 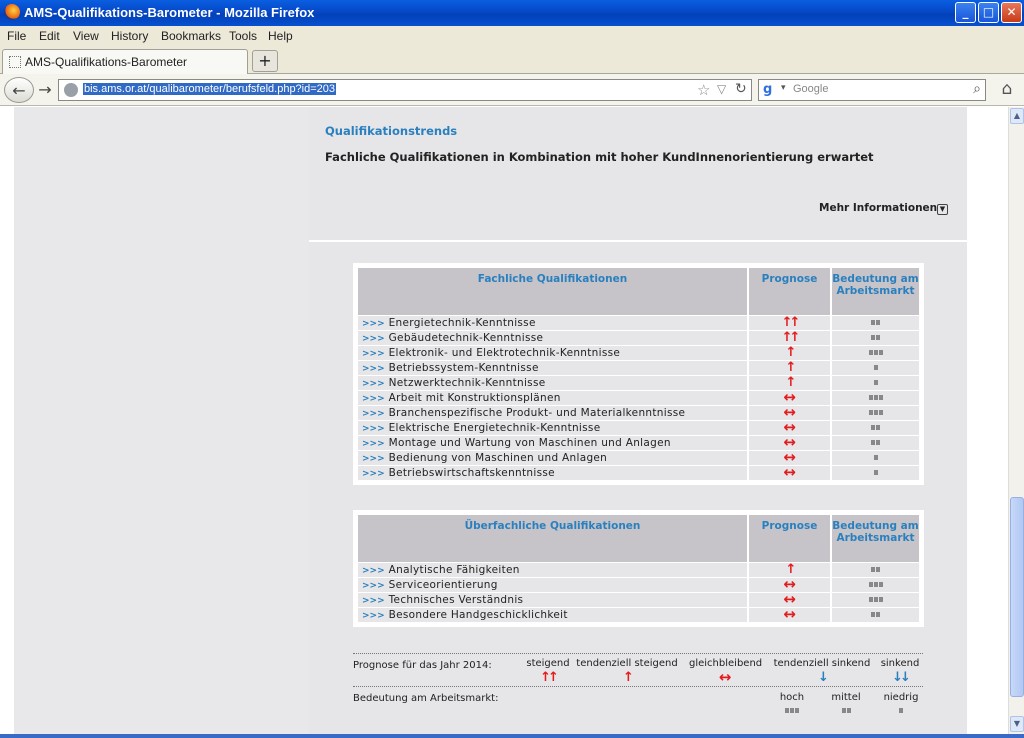 I want to click on qualification-link: Analytische Fähigkeiten, so click(x=454, y=570).